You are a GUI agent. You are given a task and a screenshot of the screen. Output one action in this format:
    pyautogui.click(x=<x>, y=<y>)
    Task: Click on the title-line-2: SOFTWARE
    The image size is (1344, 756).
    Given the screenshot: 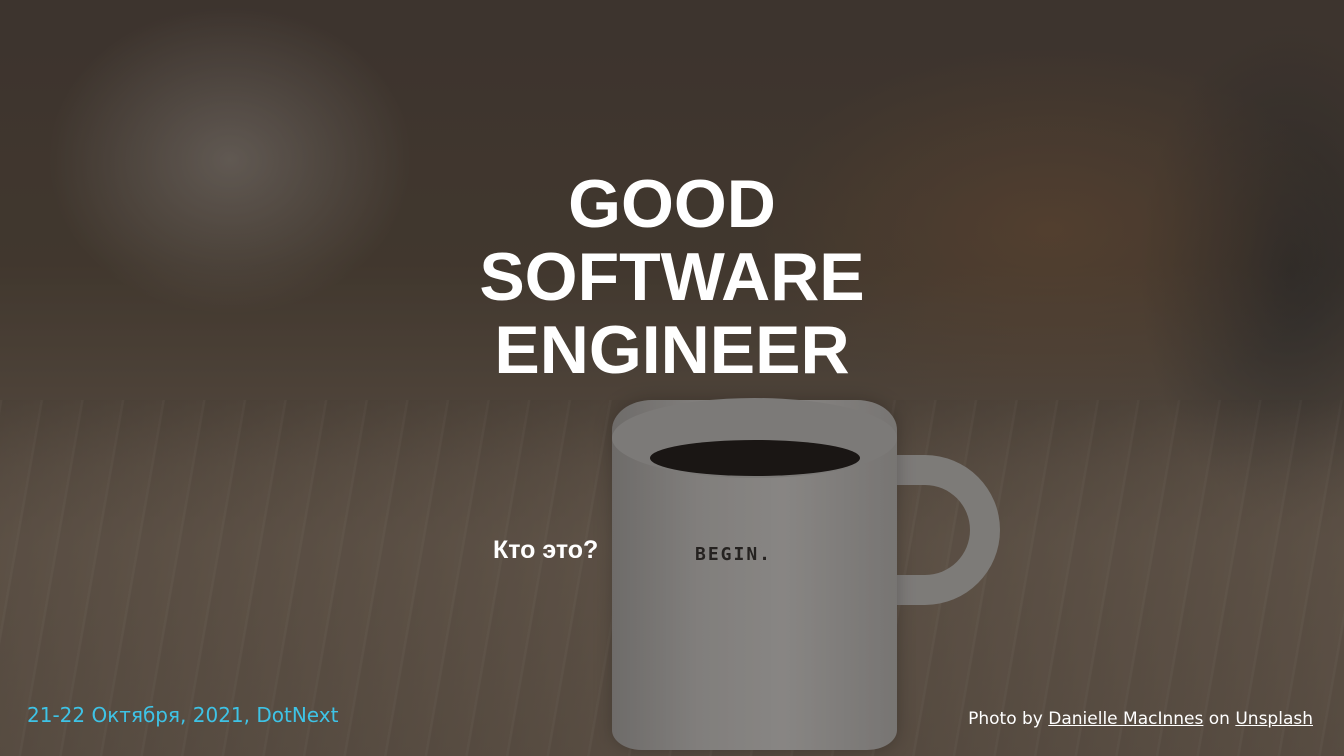 What is the action you would take?
    pyautogui.click(x=672, y=277)
    